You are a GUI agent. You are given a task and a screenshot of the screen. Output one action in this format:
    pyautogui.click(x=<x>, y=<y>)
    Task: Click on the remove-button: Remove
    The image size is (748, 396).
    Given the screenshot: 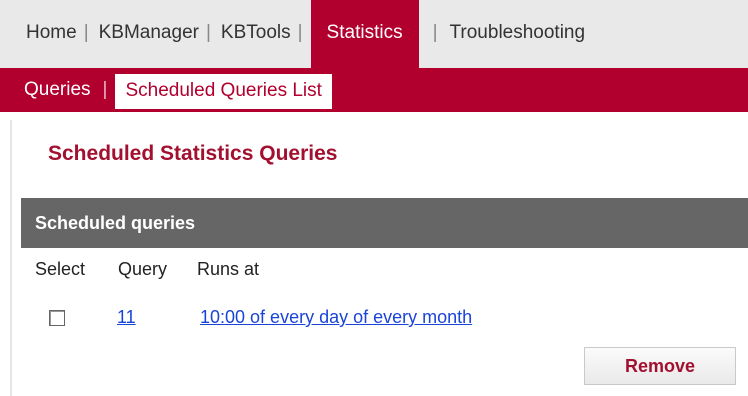 What is the action you would take?
    pyautogui.click(x=660, y=366)
    